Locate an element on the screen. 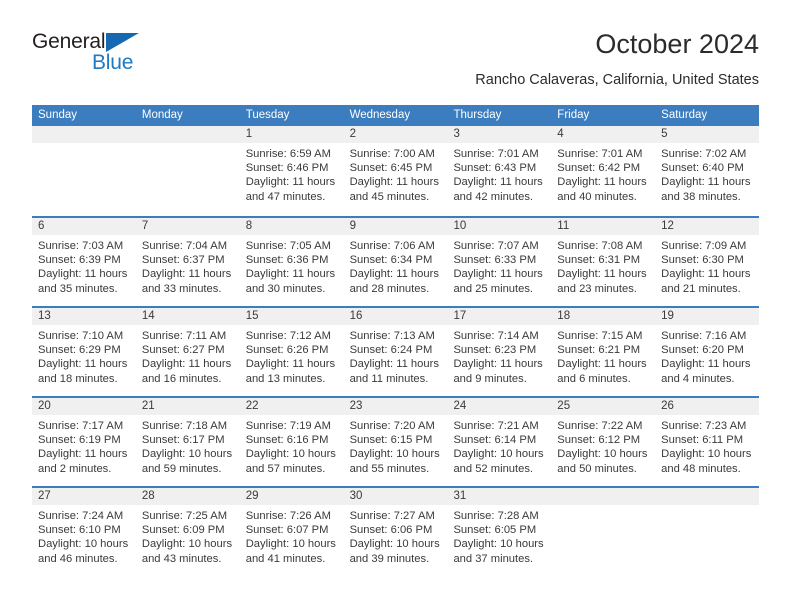 Image resolution: width=792 pixels, height=612 pixels. day-number: 5 is located at coordinates (707, 134).